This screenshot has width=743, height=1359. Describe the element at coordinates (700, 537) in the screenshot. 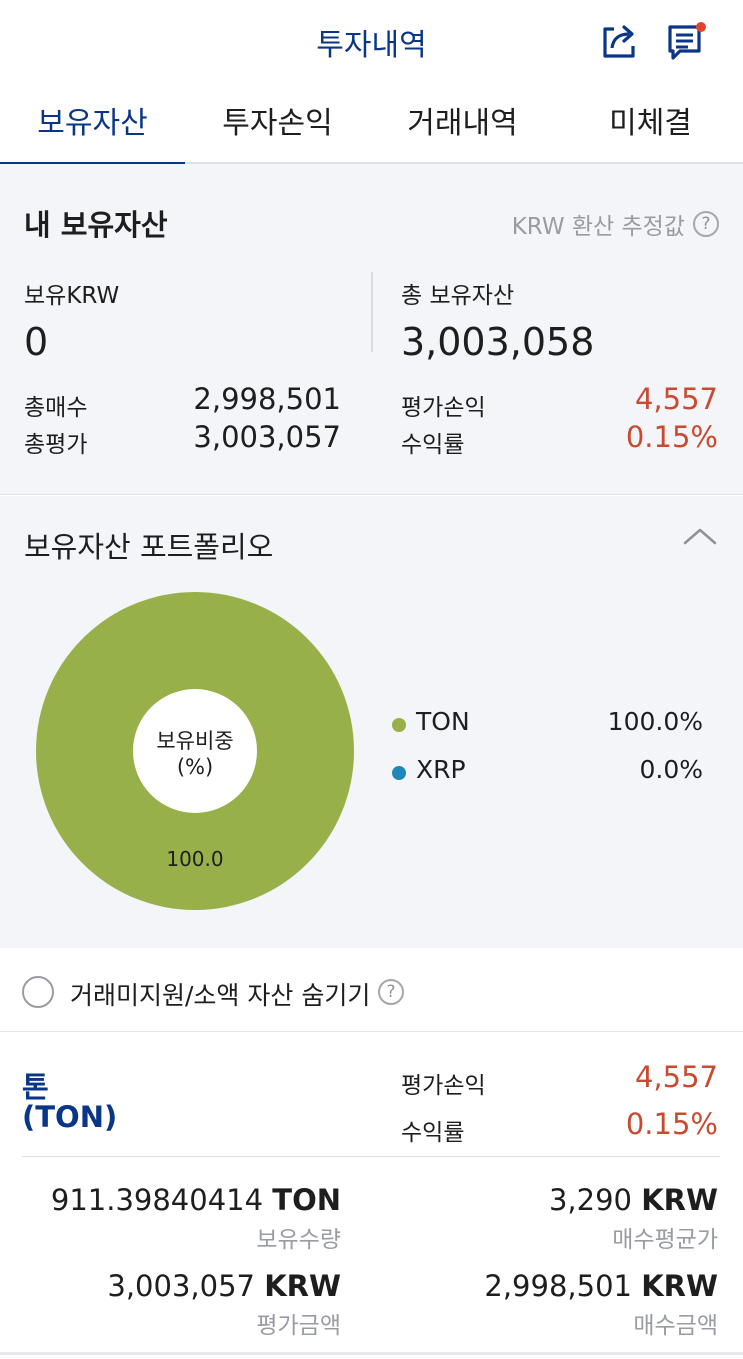

I see `chevron-up-icon` at that location.